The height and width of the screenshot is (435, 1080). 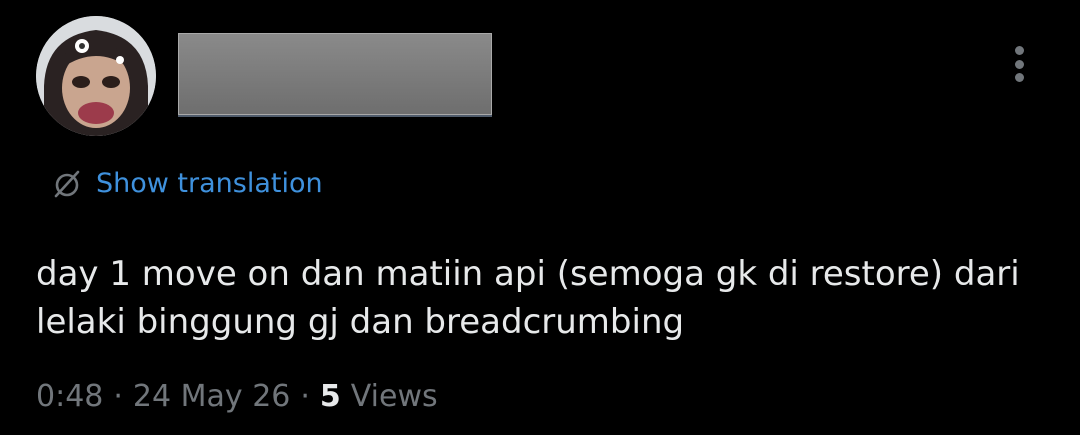 I want to click on tweet-date: 24 May 26, so click(x=211, y=396).